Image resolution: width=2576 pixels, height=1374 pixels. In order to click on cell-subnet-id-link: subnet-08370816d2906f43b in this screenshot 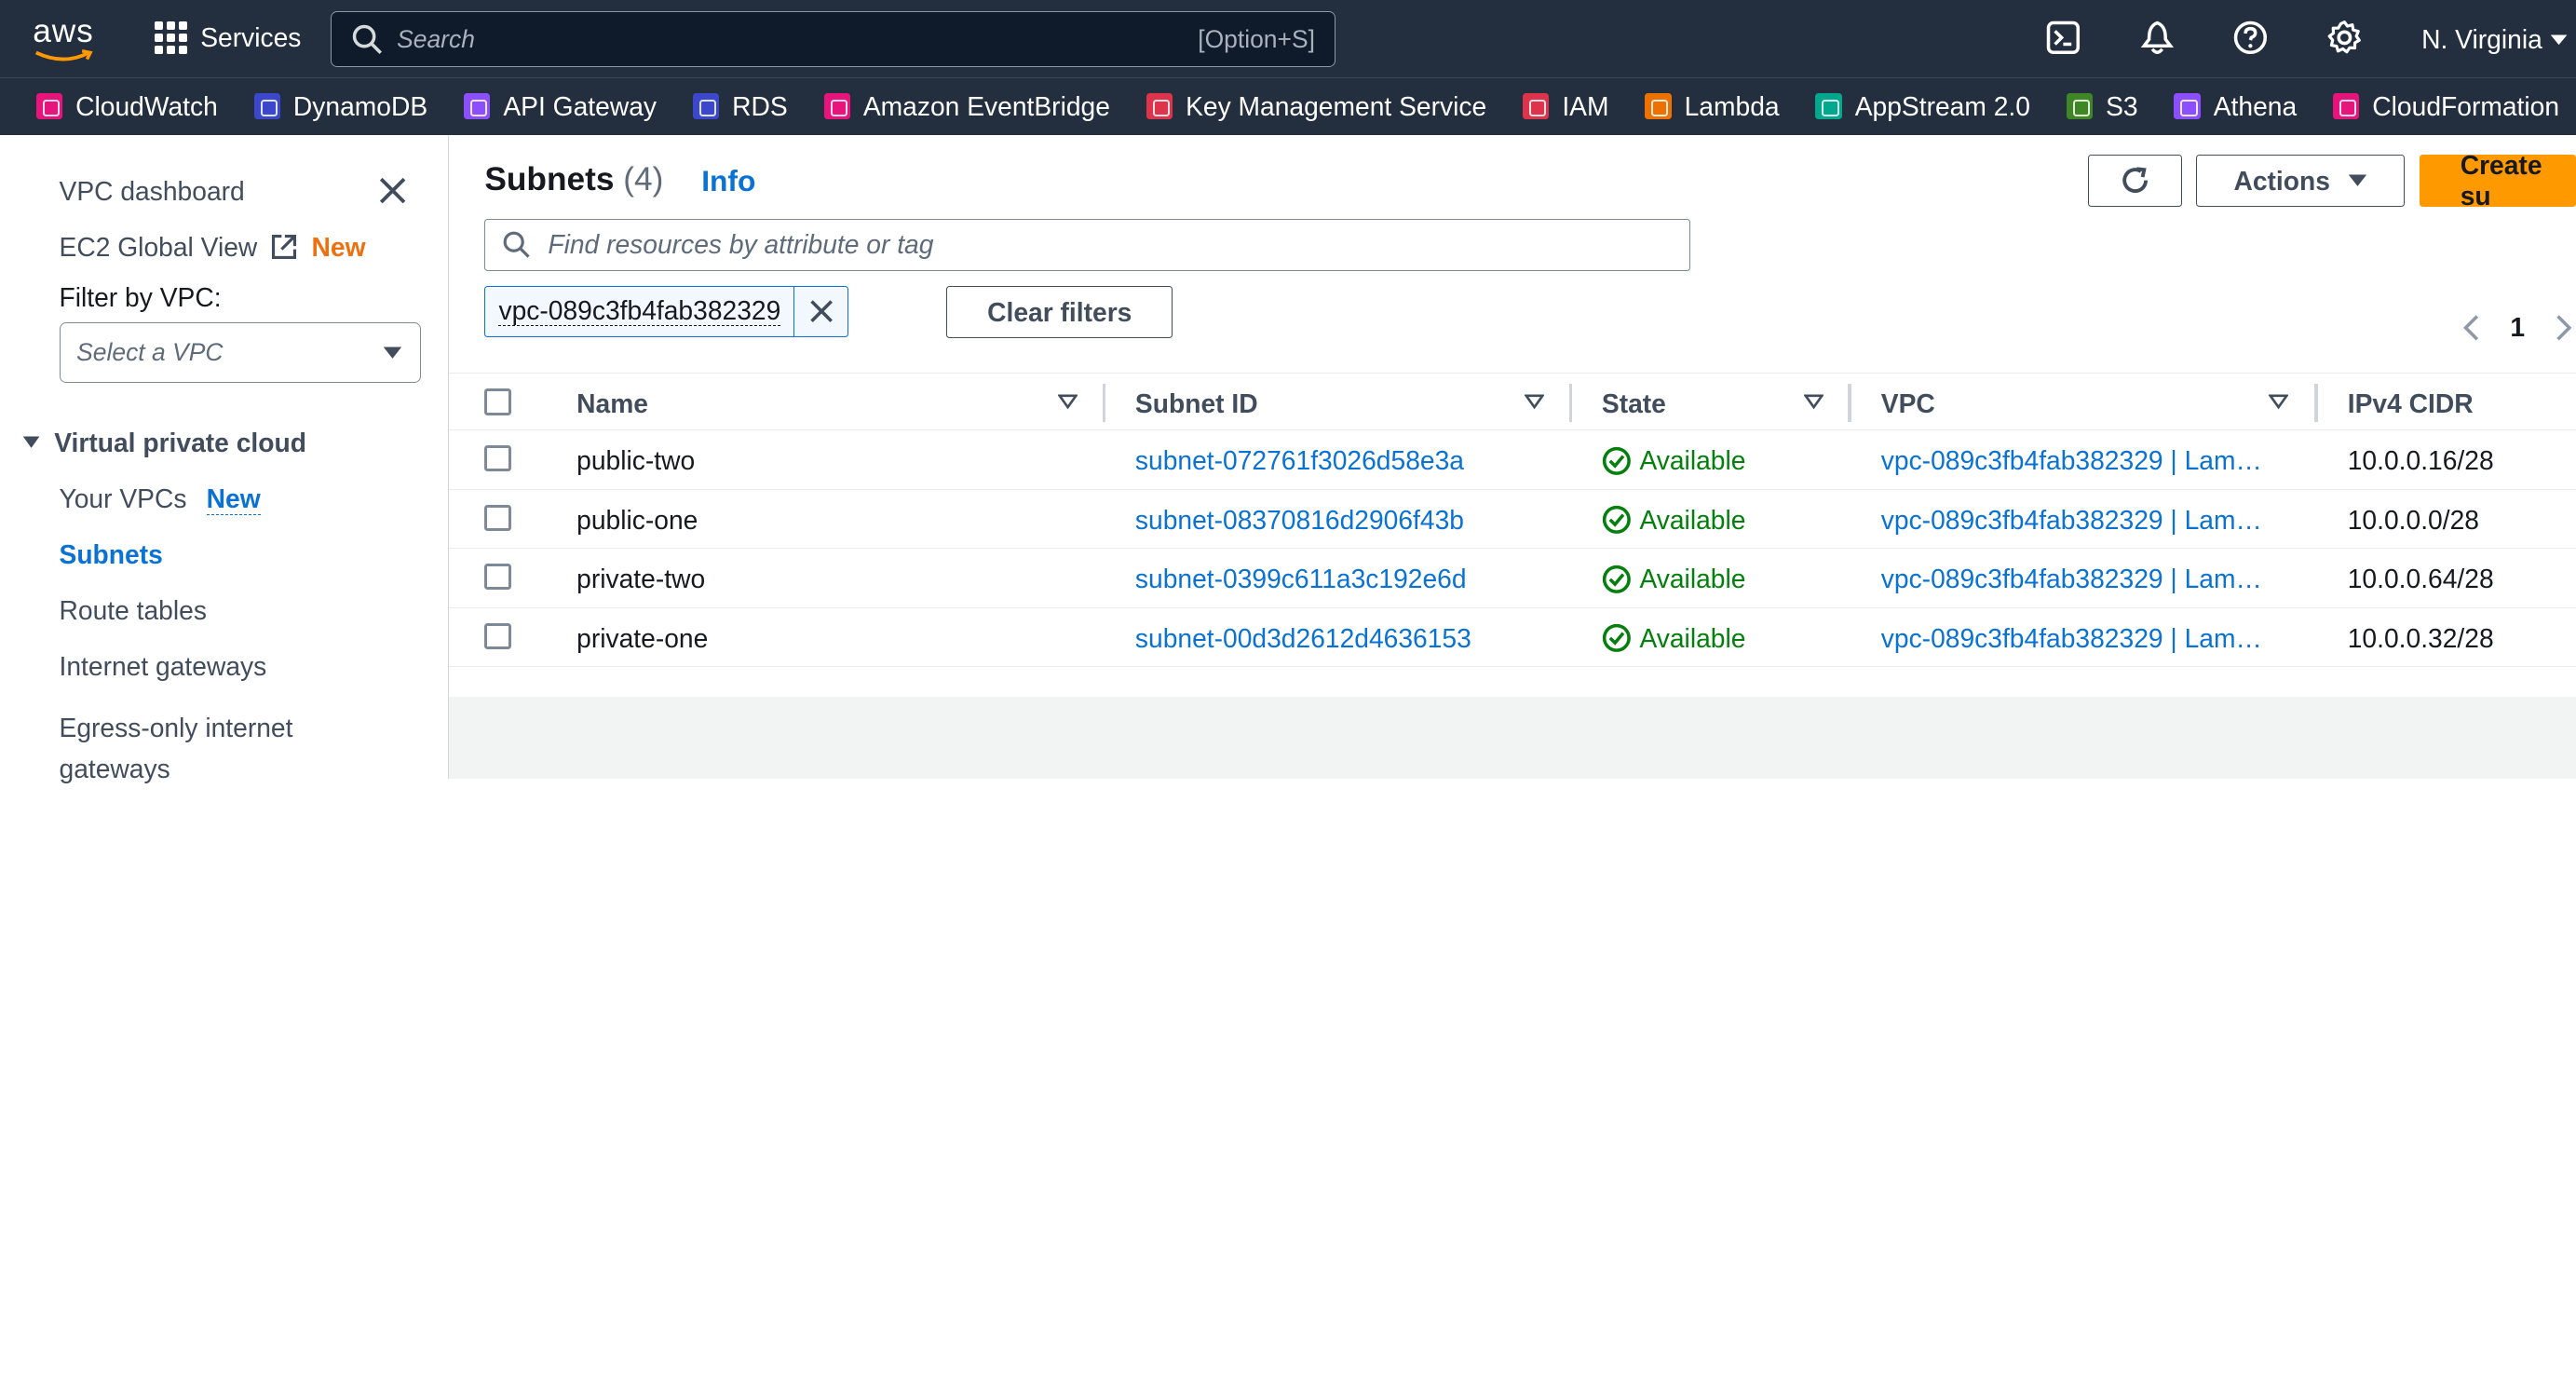, I will do `click(1299, 520)`.